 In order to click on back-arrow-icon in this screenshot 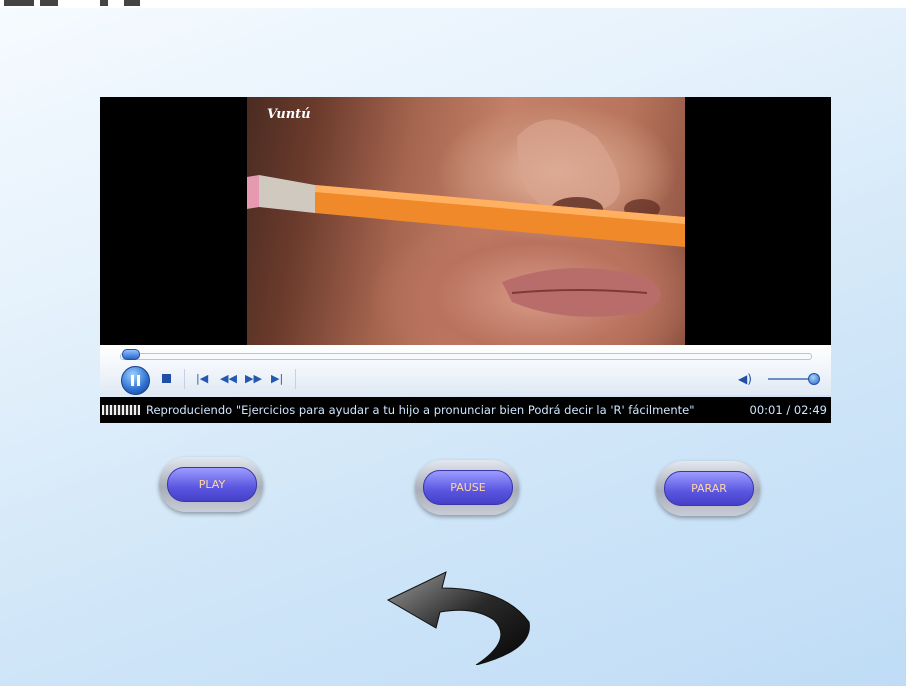, I will do `click(459, 618)`.